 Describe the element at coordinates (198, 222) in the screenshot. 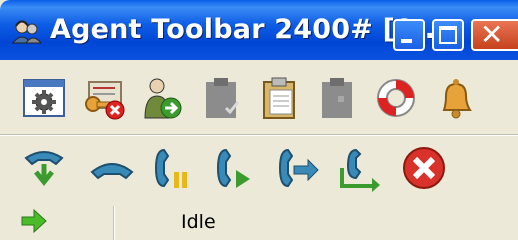

I see `agent-state-label: Idle` at that location.